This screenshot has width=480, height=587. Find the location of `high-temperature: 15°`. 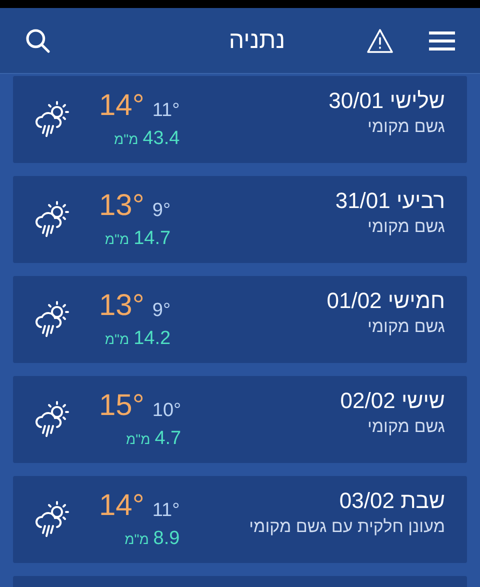

high-temperature: 15° is located at coordinates (121, 406).